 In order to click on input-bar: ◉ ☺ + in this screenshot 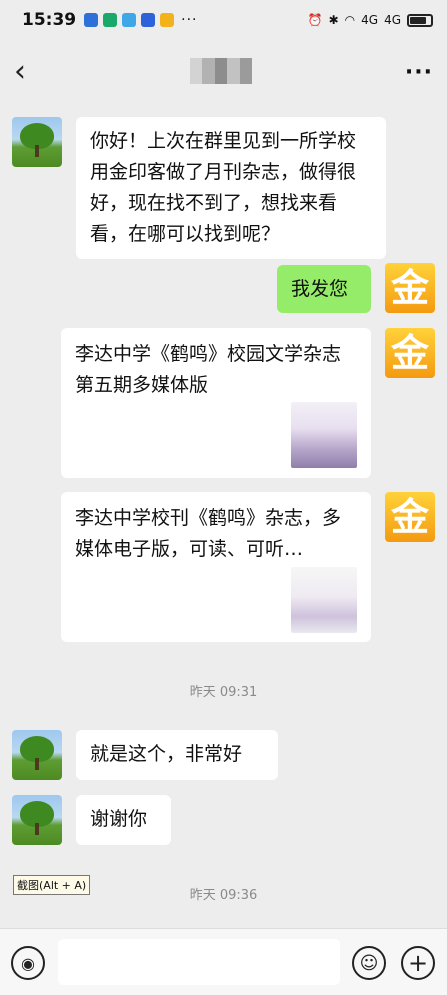, I will do `click(223, 961)`.